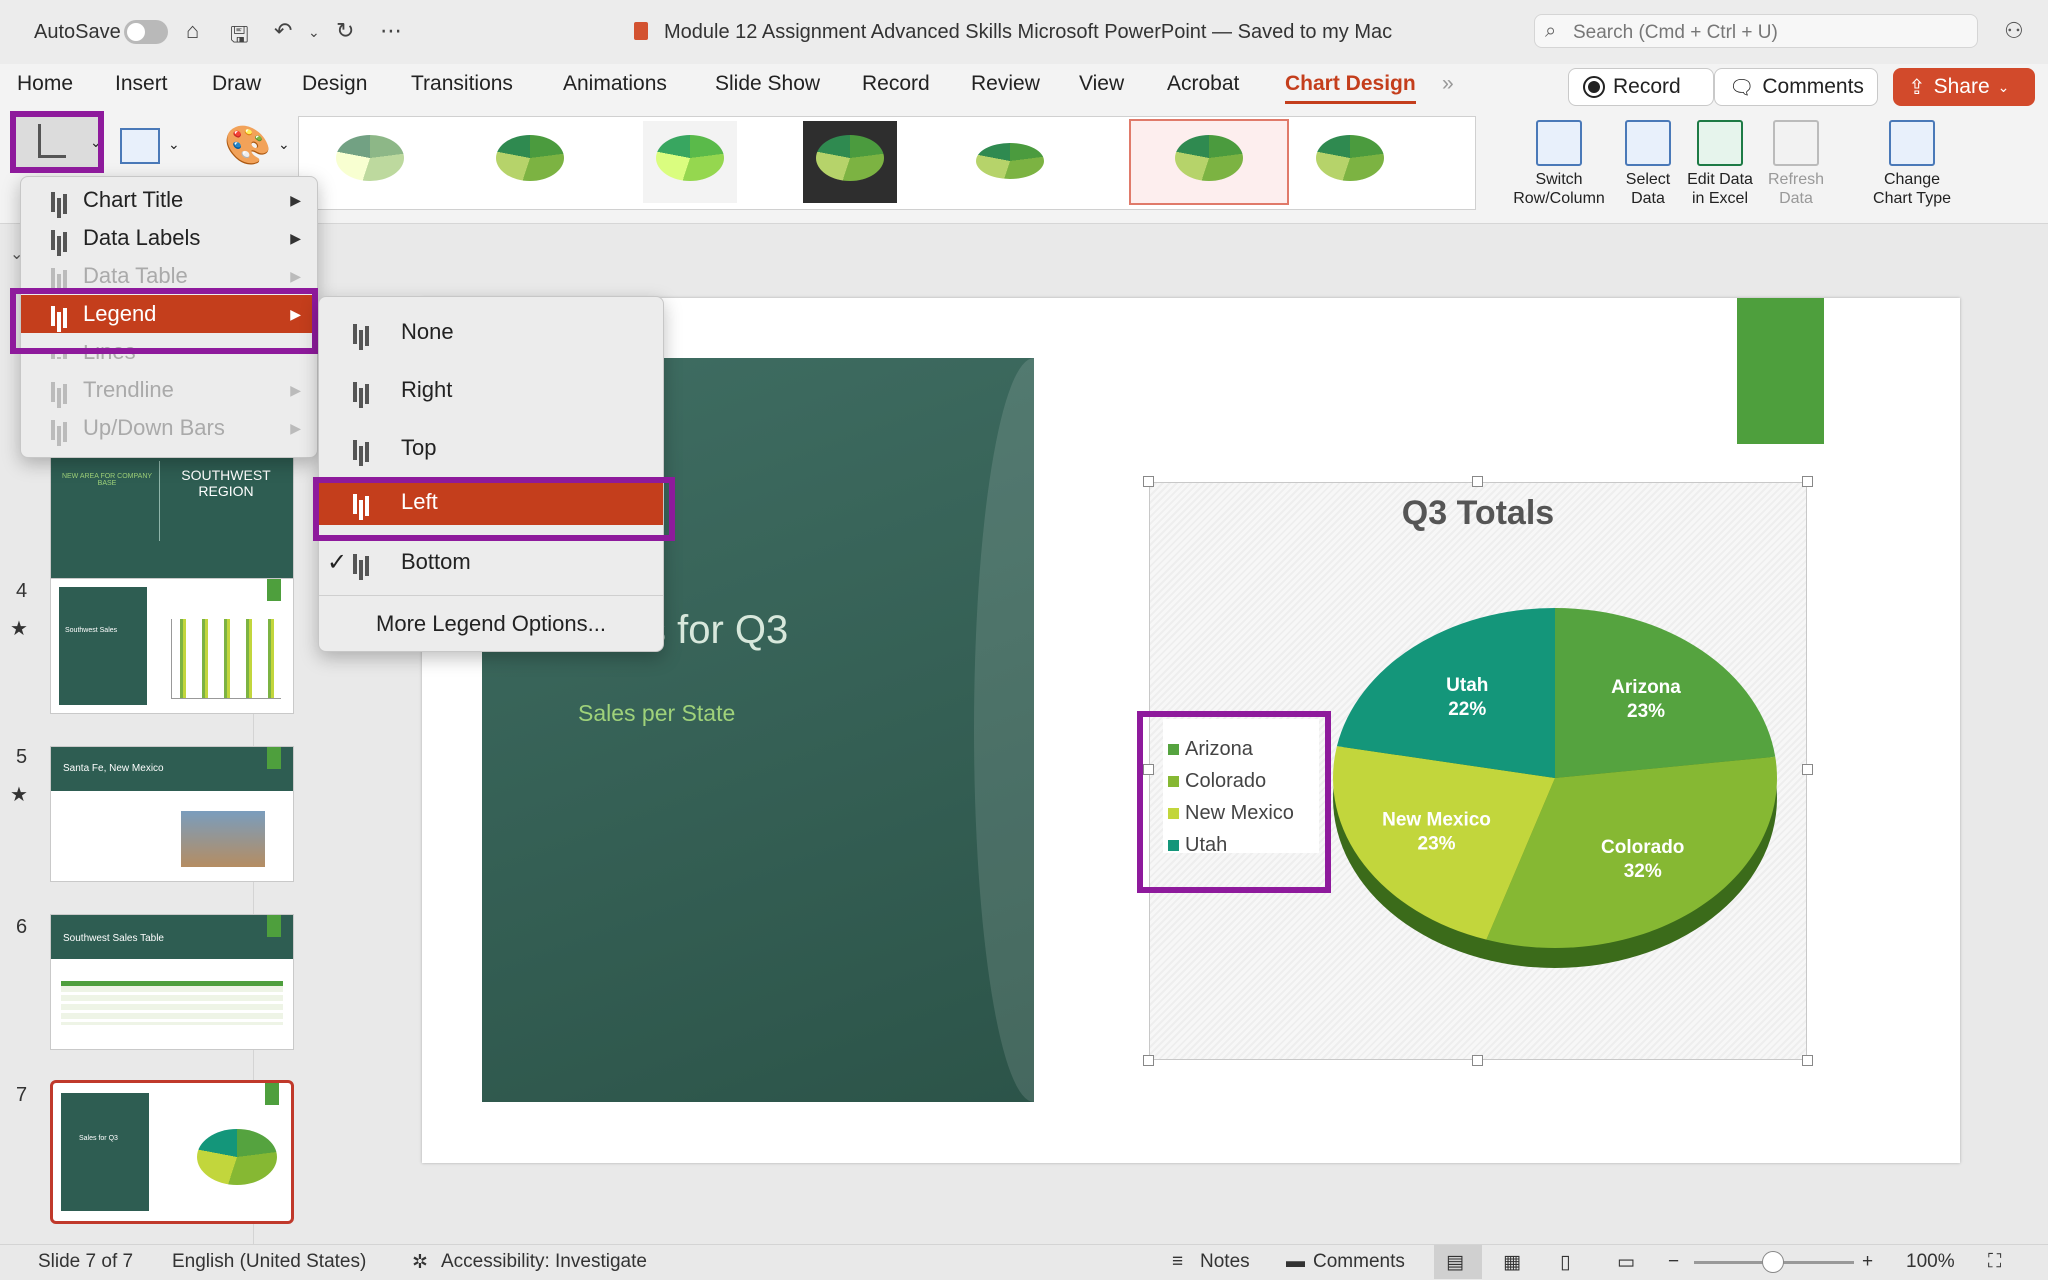 This screenshot has height=1280, width=2048. What do you see at coordinates (1436, 820) in the screenshot?
I see `data-label-category: New Mexico` at bounding box center [1436, 820].